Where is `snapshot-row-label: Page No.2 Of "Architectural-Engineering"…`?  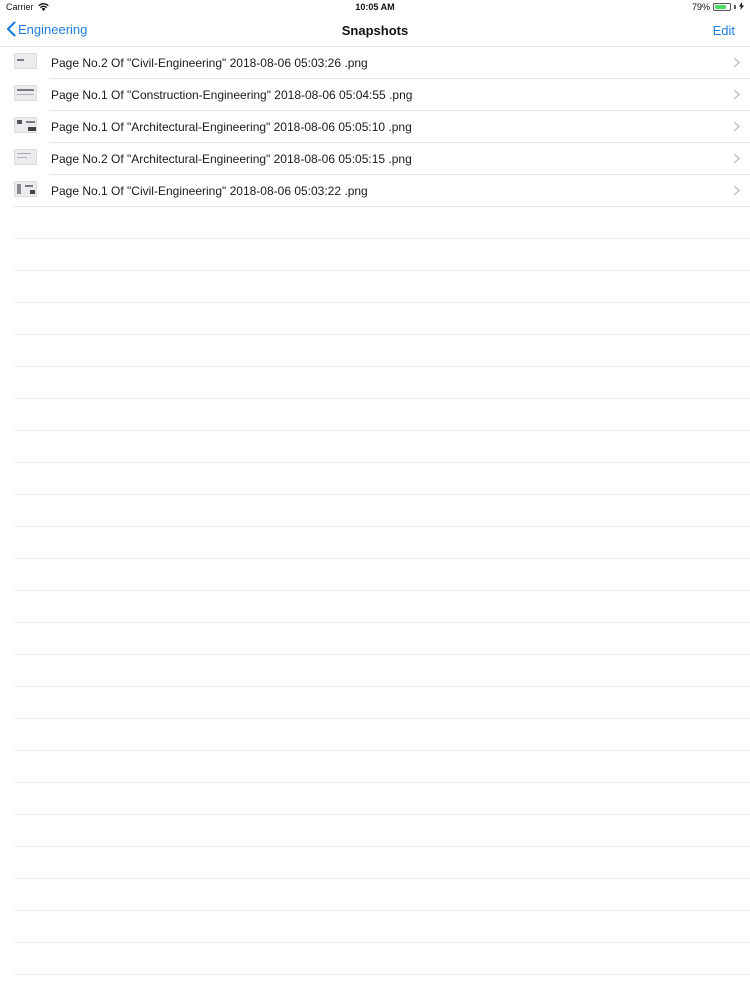 snapshot-row-label: Page No.2 Of "Architectural-Engineering"… is located at coordinates (231, 159).